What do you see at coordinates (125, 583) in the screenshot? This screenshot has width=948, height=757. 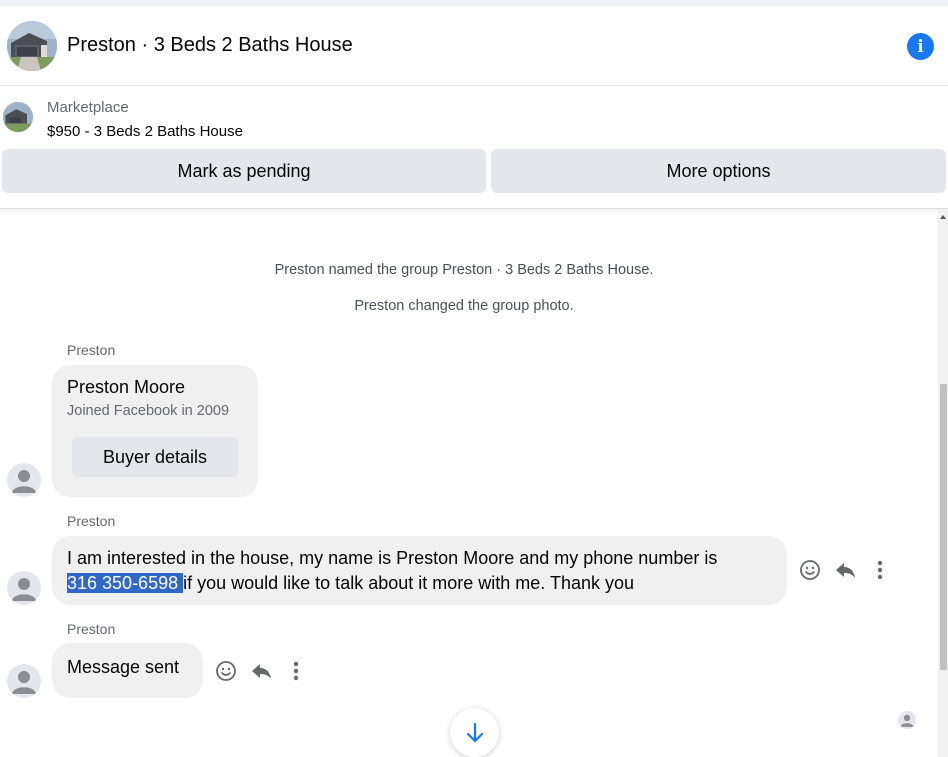 I see `phone-number-selected: 316 350-6598` at bounding box center [125, 583].